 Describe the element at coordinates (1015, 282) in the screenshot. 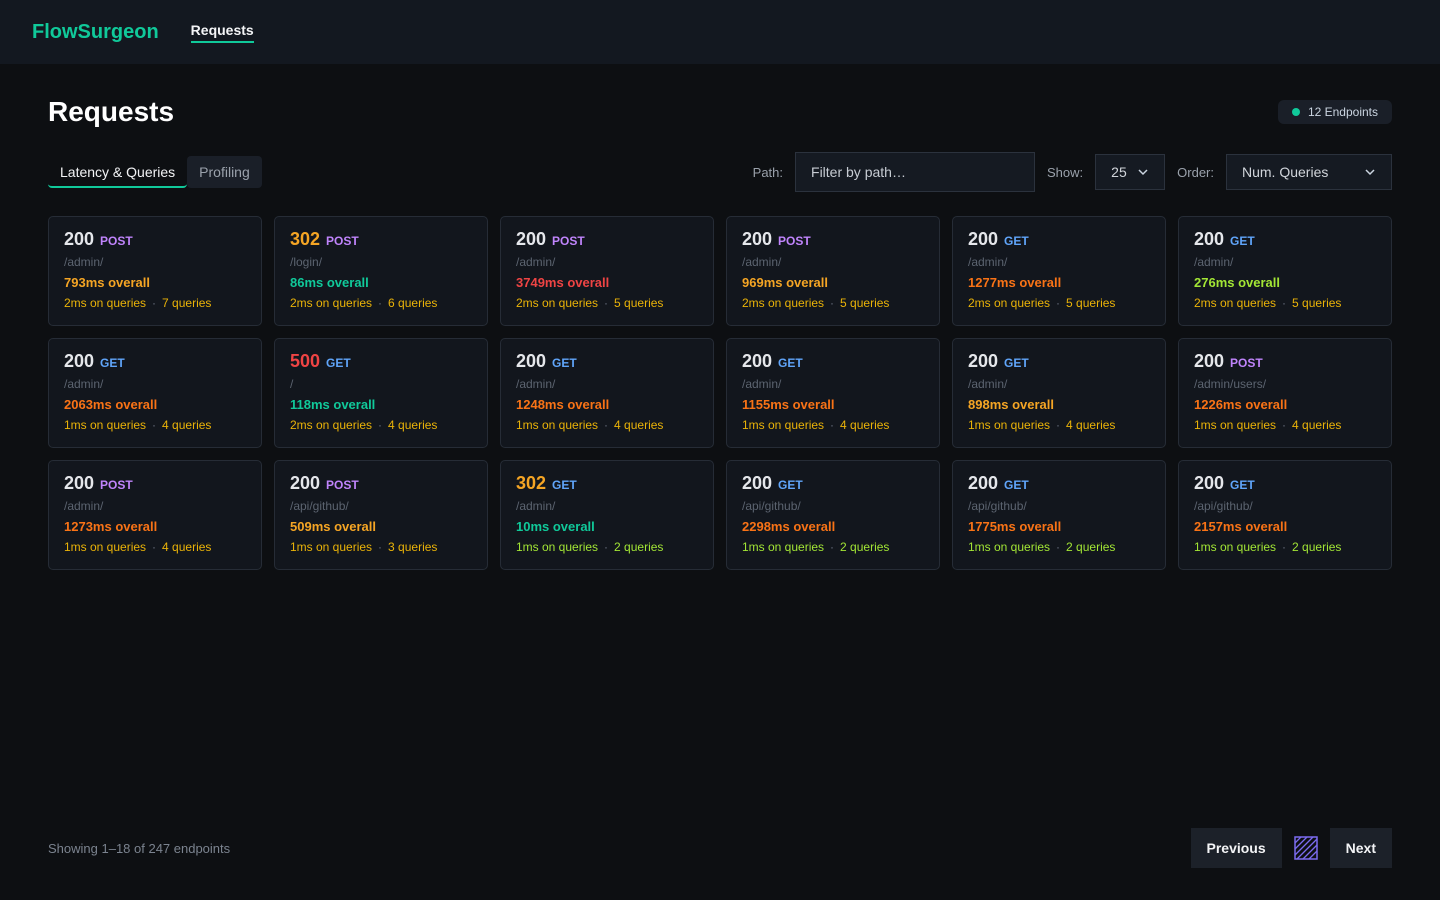

I see `overall-latency: 1277ms overall` at that location.